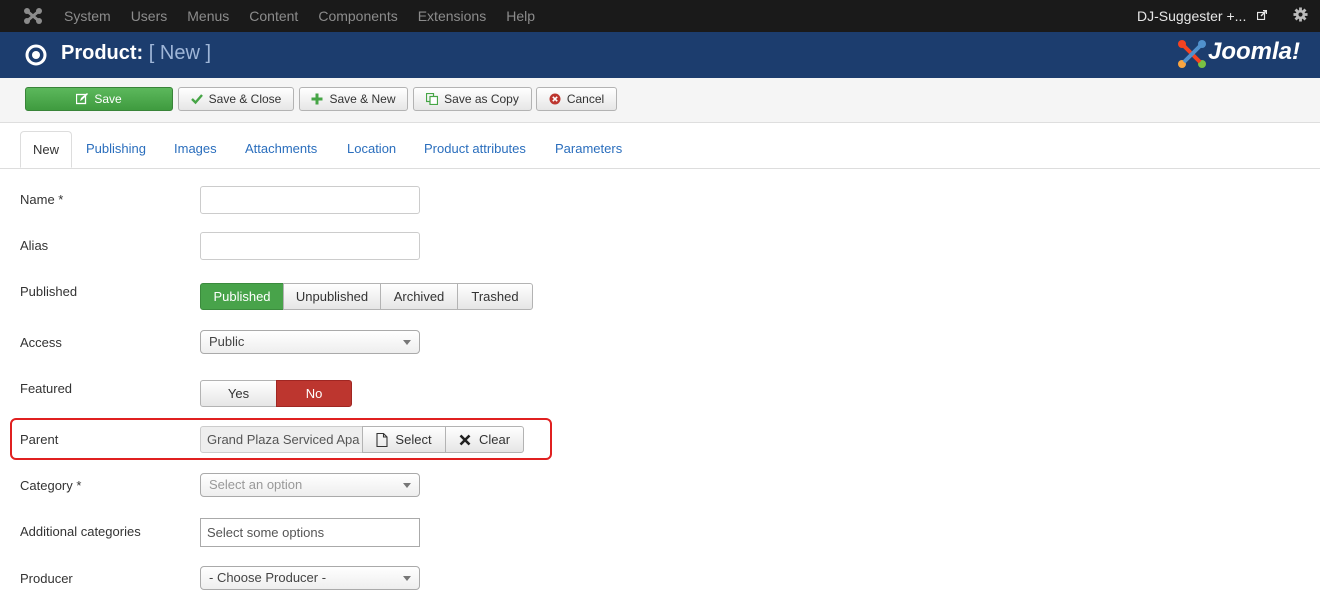 The image size is (1320, 596). What do you see at coordinates (1254, 51) in the screenshot?
I see `joomla-brand-text: Joomla!` at bounding box center [1254, 51].